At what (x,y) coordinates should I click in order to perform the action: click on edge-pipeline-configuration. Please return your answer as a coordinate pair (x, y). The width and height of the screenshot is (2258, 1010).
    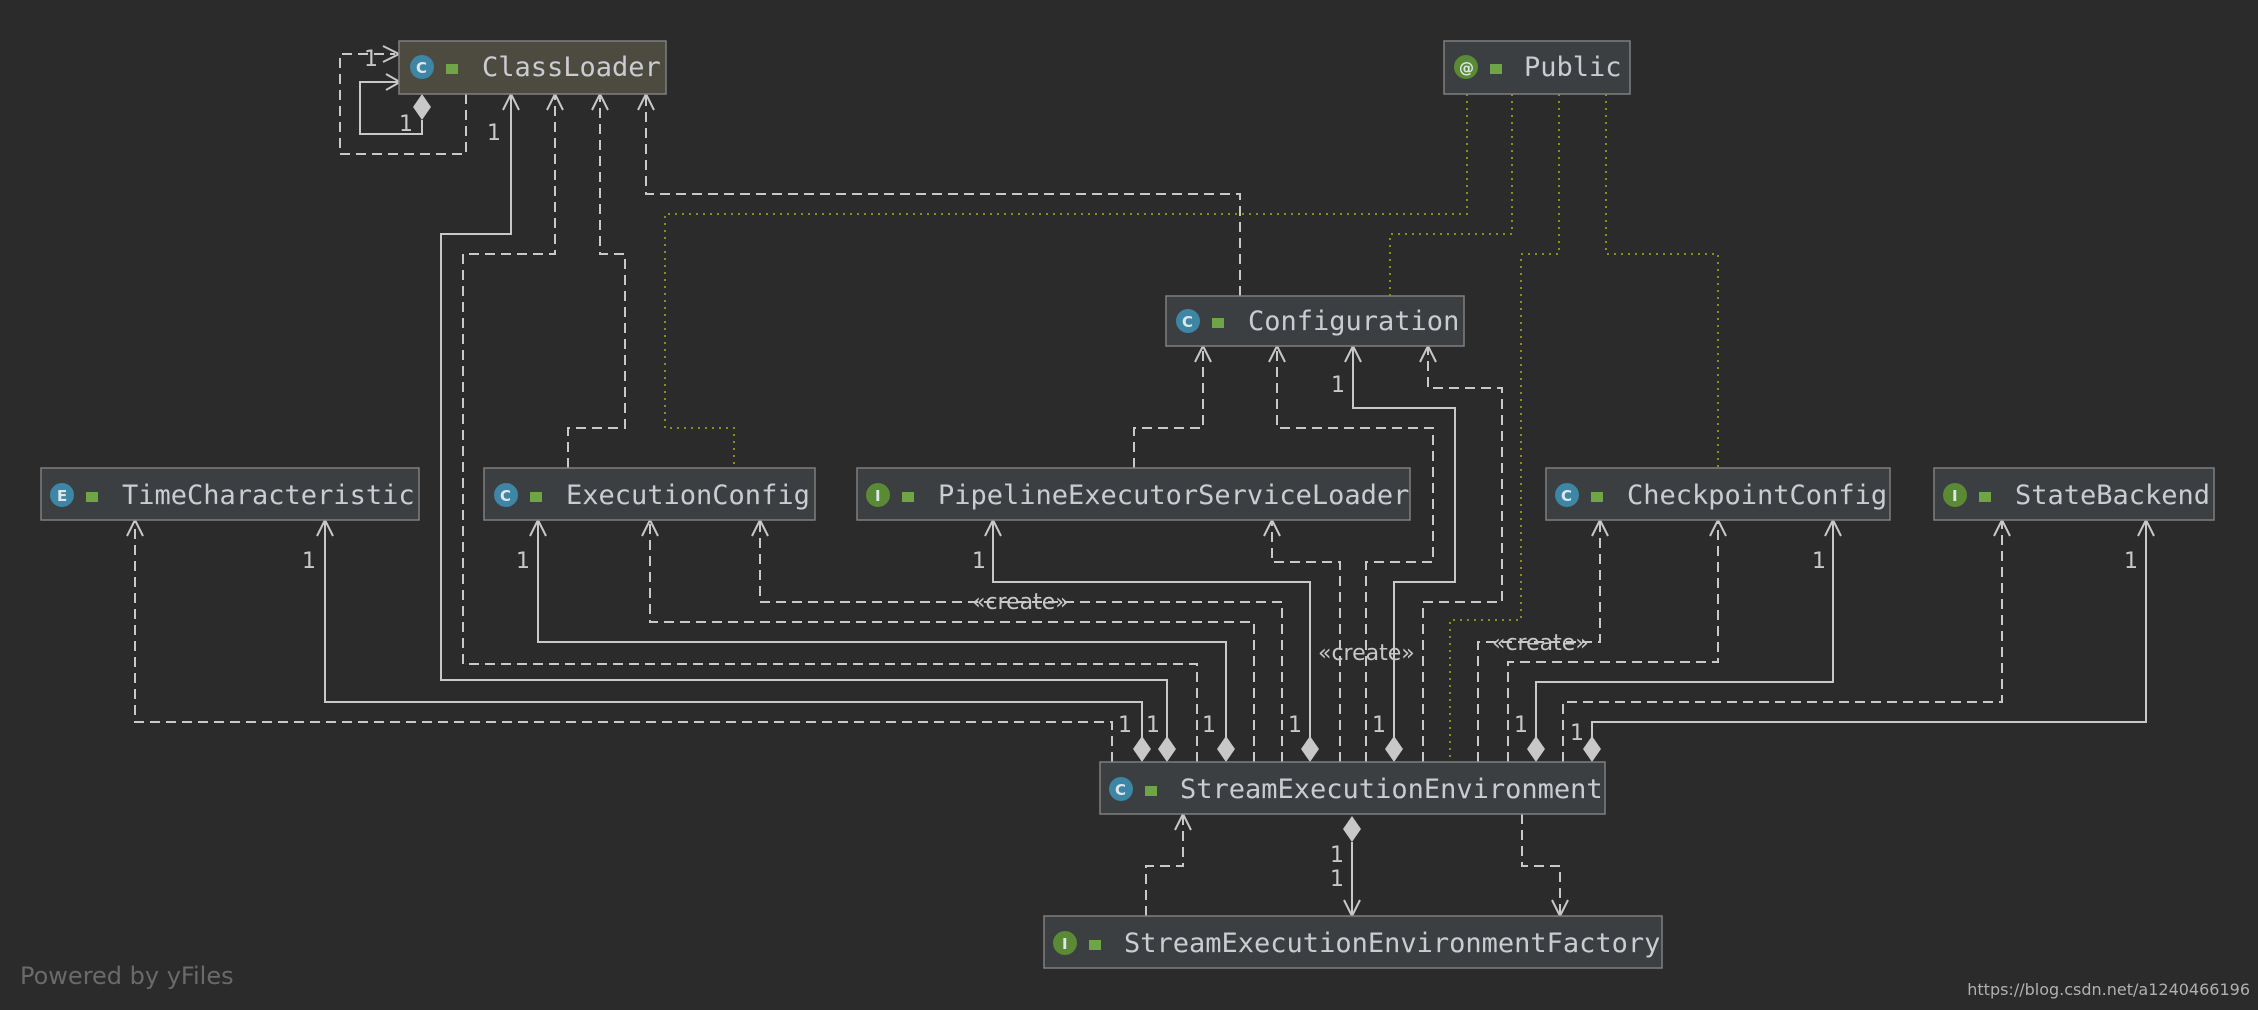
    Looking at the image, I should click on (1168, 407).